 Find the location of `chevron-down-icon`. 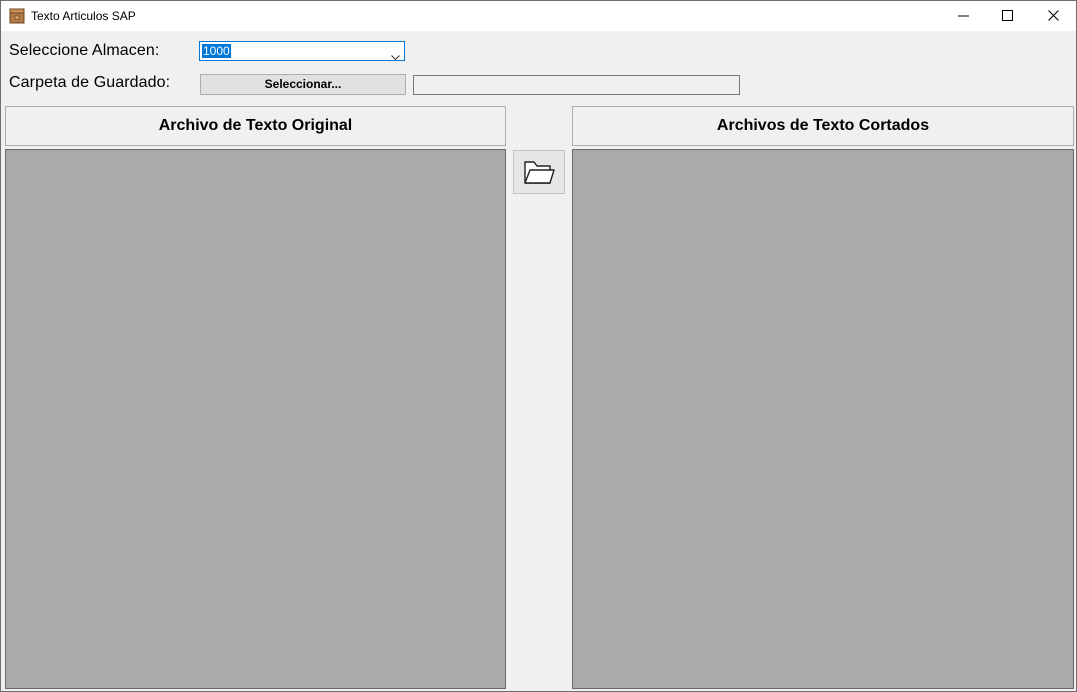

chevron-down-icon is located at coordinates (395, 57).